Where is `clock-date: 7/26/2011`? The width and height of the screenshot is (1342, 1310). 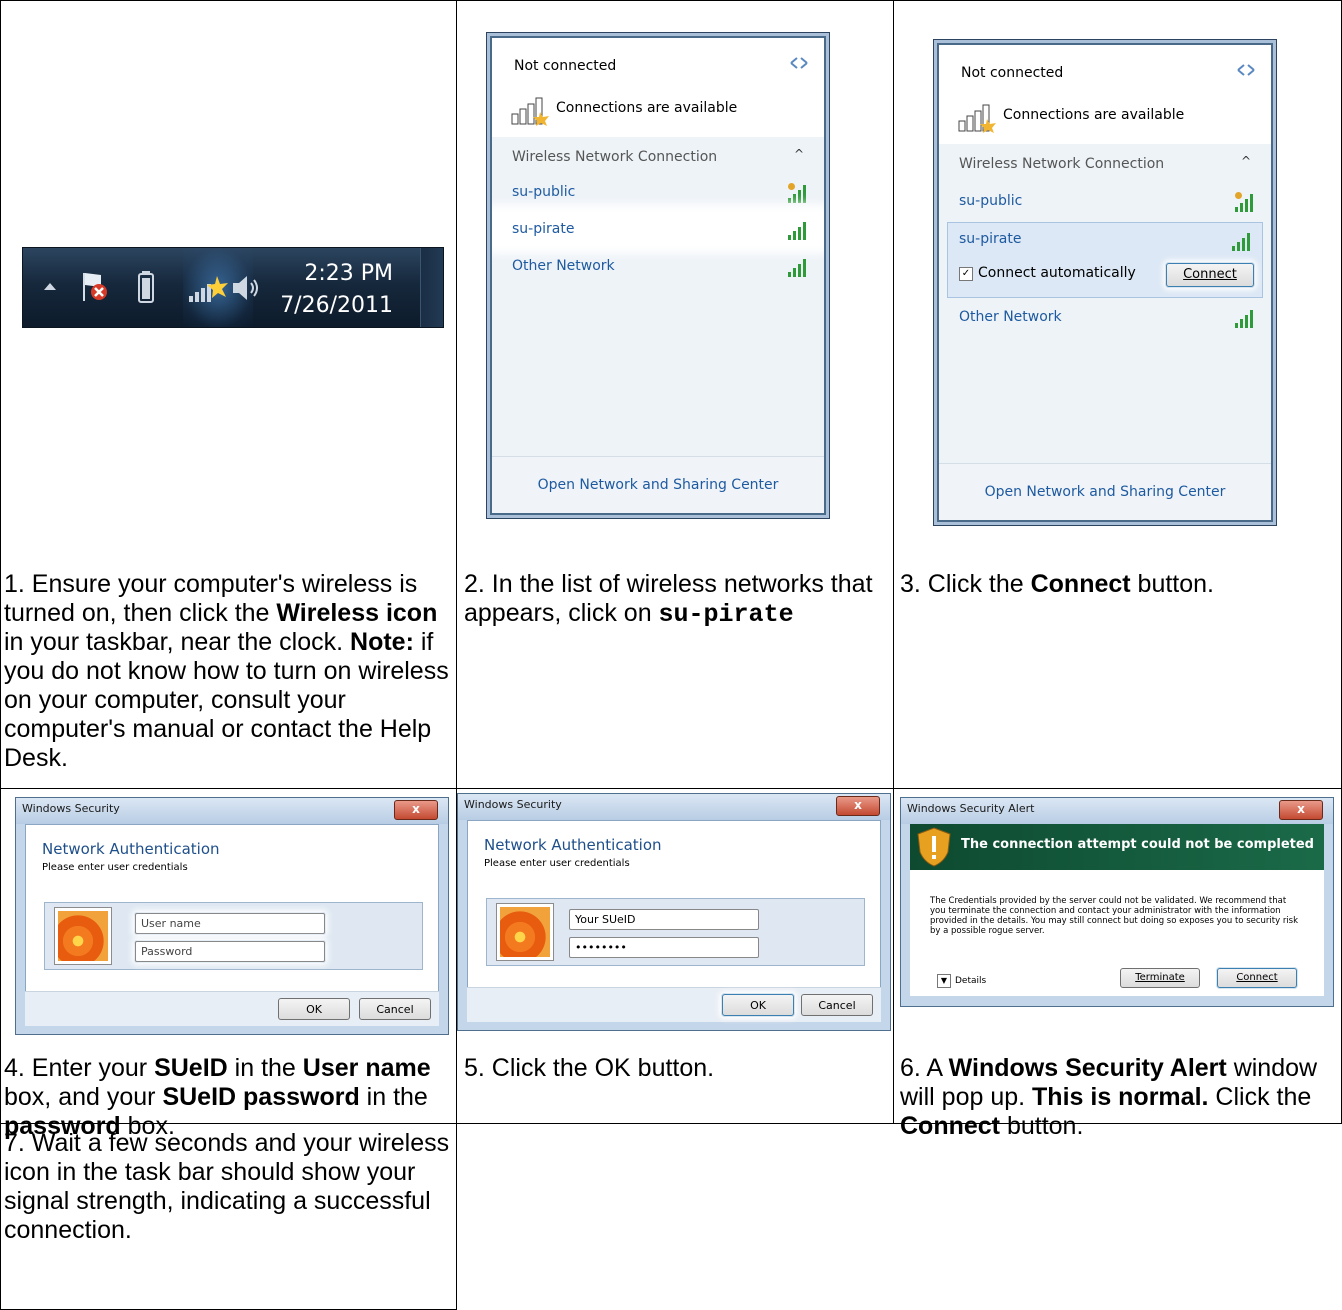
clock-date: 7/26/2011 is located at coordinates (336, 305).